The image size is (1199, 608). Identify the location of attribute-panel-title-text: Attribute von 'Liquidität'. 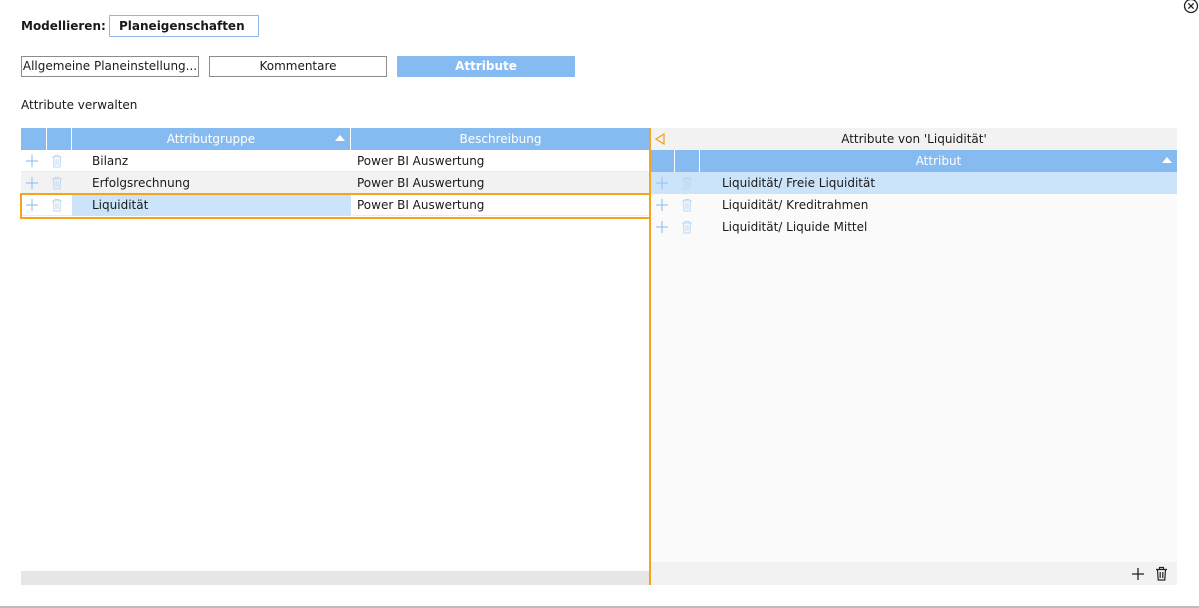
(914, 139).